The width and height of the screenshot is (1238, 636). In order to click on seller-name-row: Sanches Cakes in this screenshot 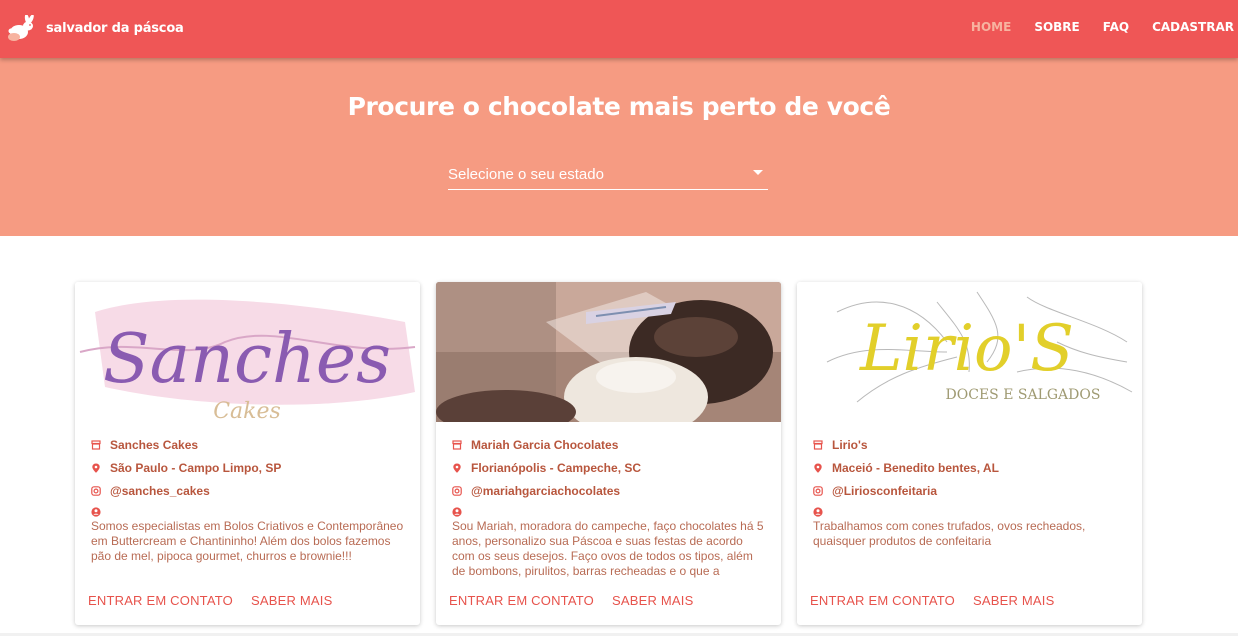, I will do `click(144, 445)`.